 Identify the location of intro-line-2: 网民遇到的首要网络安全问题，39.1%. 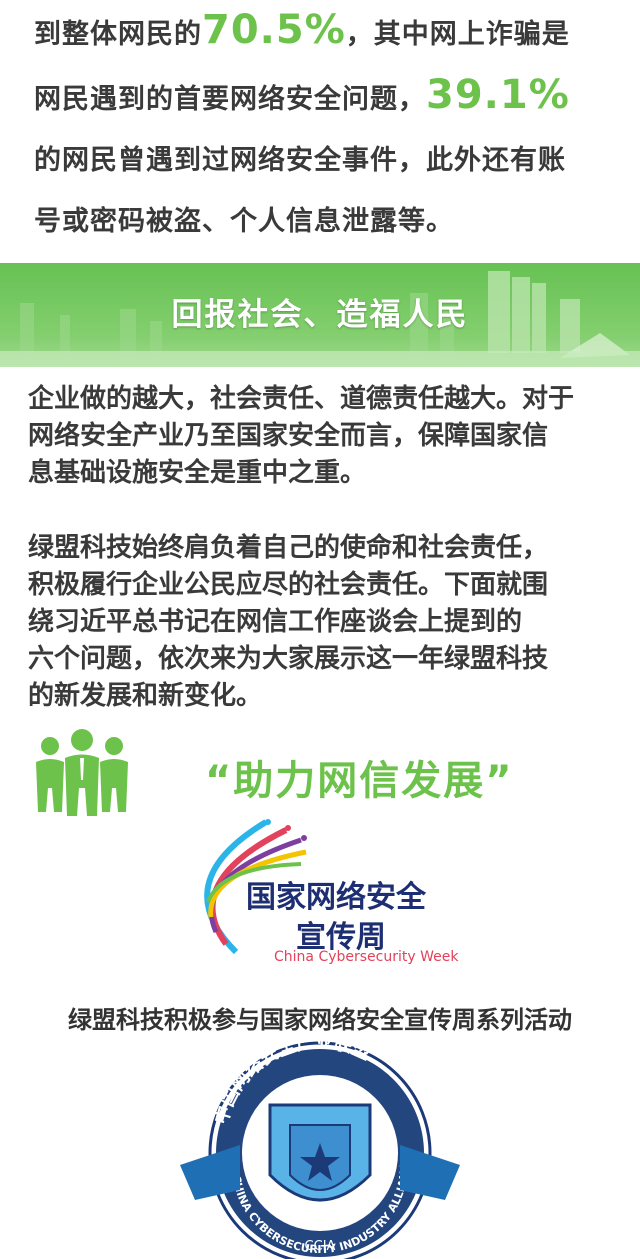
(302, 95).